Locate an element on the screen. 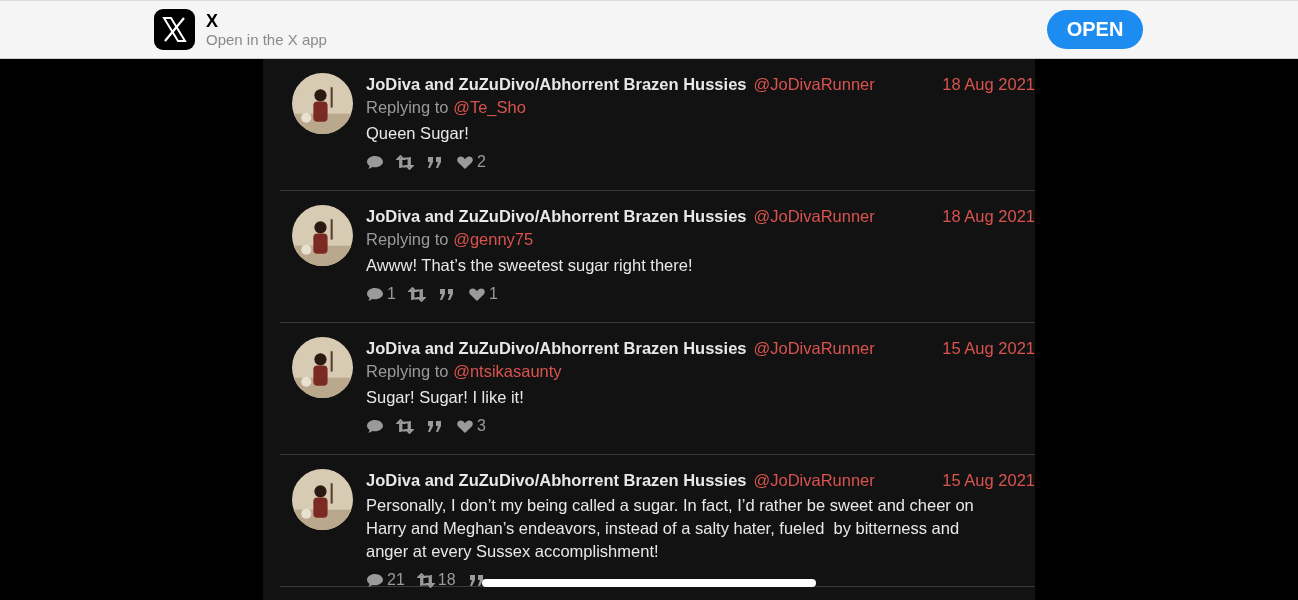  tweet-text: Sugar! Sugar! I like it! is located at coordinates (445, 397).